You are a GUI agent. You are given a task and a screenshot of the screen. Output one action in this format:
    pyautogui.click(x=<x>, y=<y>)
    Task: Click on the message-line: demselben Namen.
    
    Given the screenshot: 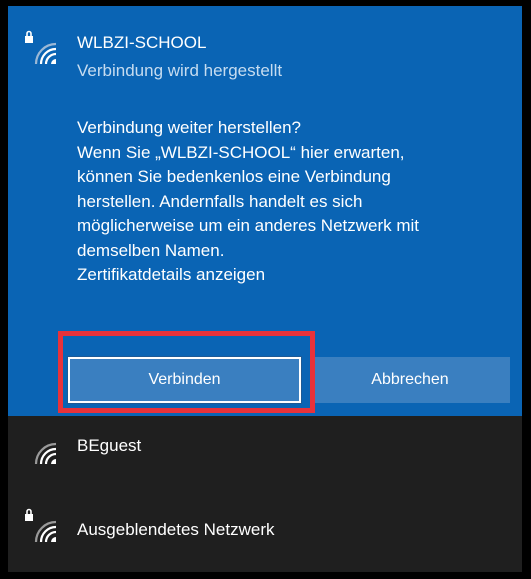 What is the action you would take?
    pyautogui.click(x=151, y=250)
    